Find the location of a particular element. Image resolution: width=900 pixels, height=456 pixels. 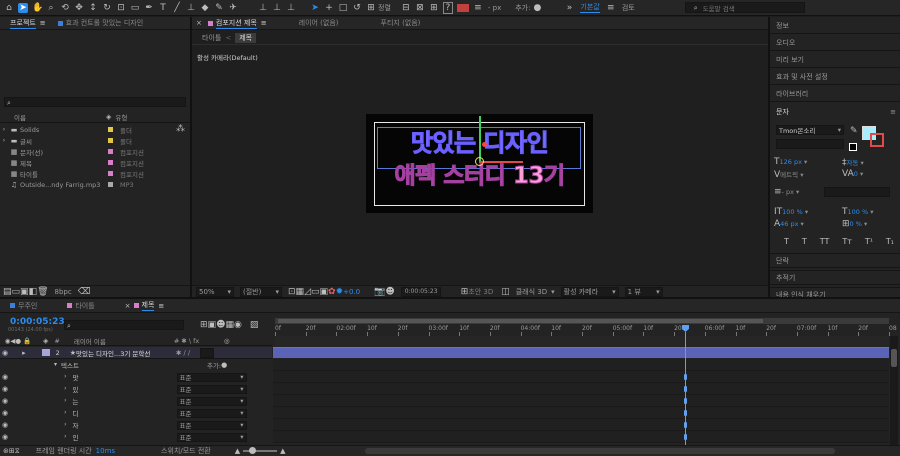

pan-behind-icon: ⊡ is located at coordinates (121, 8).